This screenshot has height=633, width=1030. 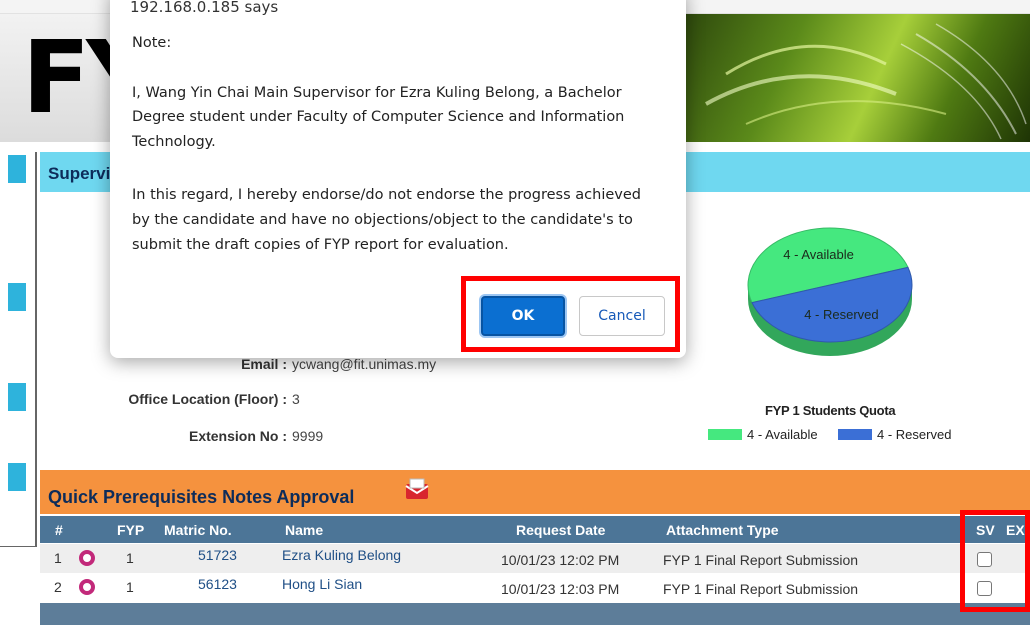 What do you see at coordinates (725, 434) in the screenshot?
I see `legend-available-swatch` at bounding box center [725, 434].